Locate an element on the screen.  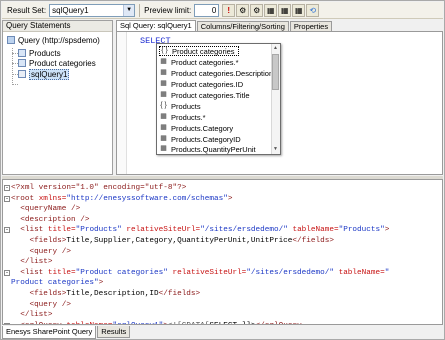
code-token: <![CDATA[ is located at coordinates (189, 323).